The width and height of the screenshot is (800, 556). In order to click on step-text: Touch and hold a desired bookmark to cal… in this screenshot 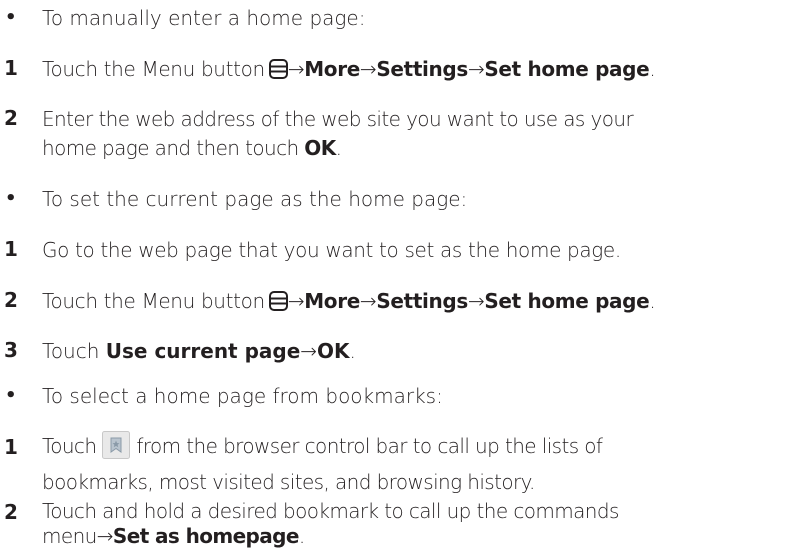, I will do `click(330, 523)`.